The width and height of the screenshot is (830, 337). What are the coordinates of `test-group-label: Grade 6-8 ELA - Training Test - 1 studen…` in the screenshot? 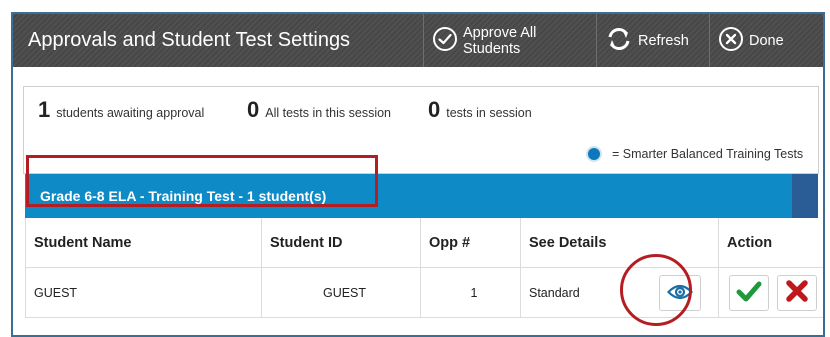 It's located at (183, 196).